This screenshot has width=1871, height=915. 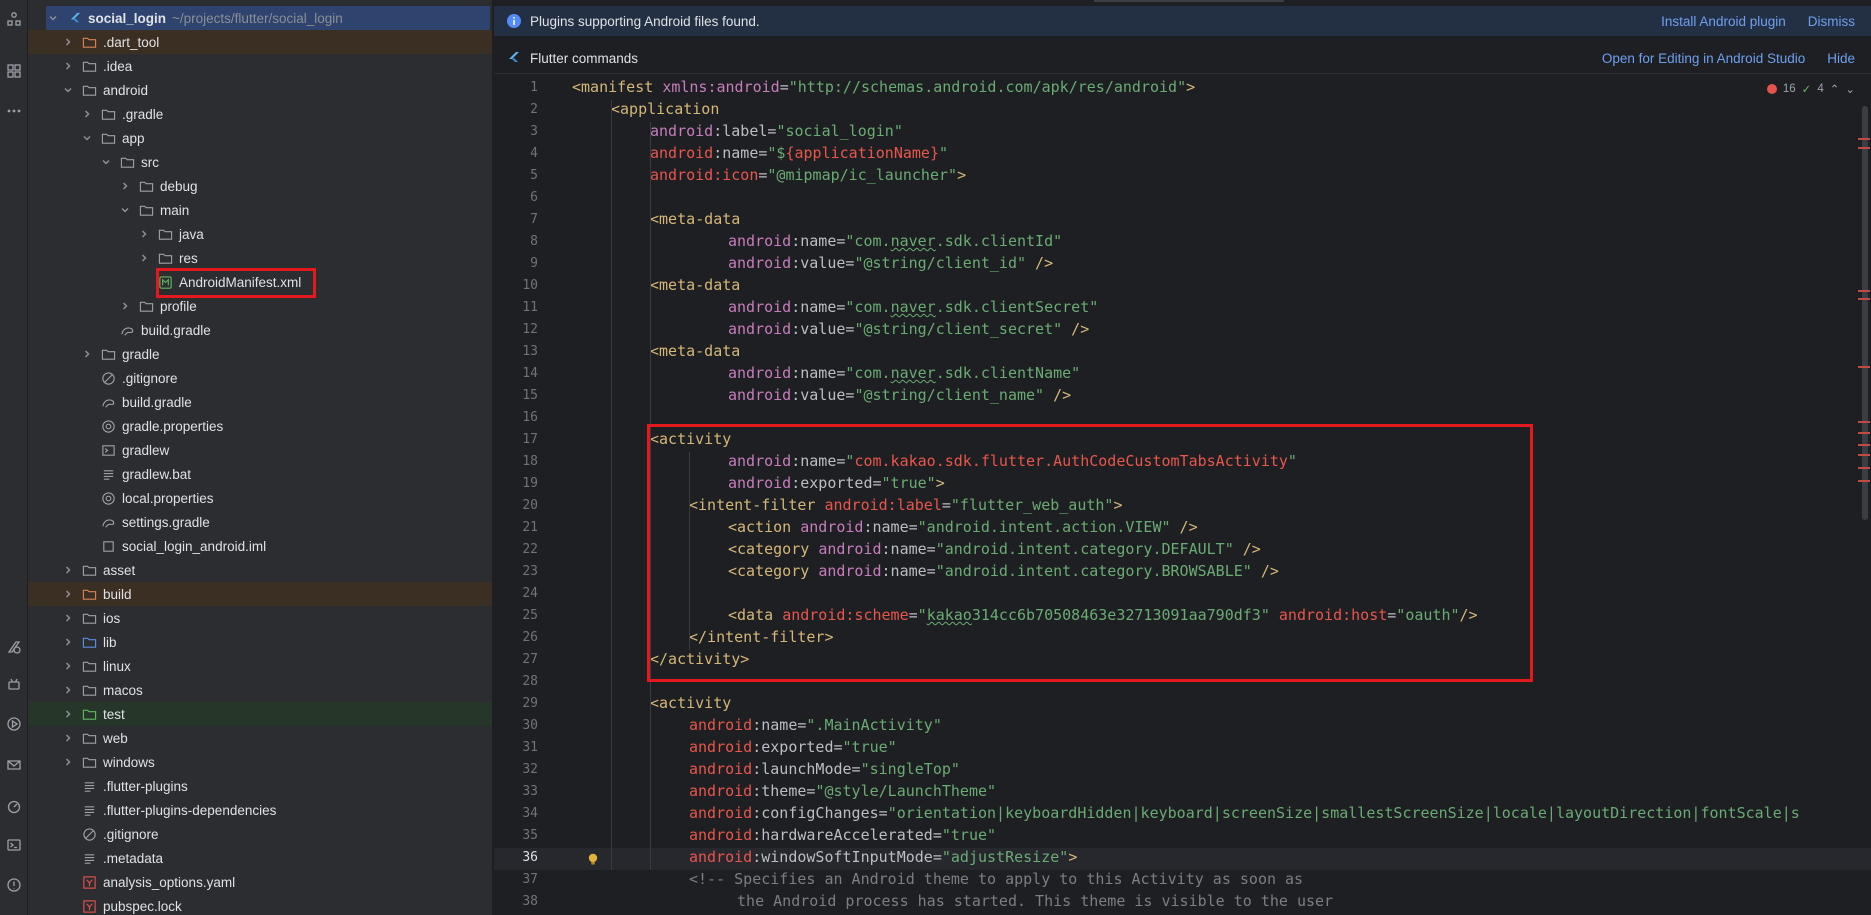 I want to click on notifications-icon, so click(x=13, y=885).